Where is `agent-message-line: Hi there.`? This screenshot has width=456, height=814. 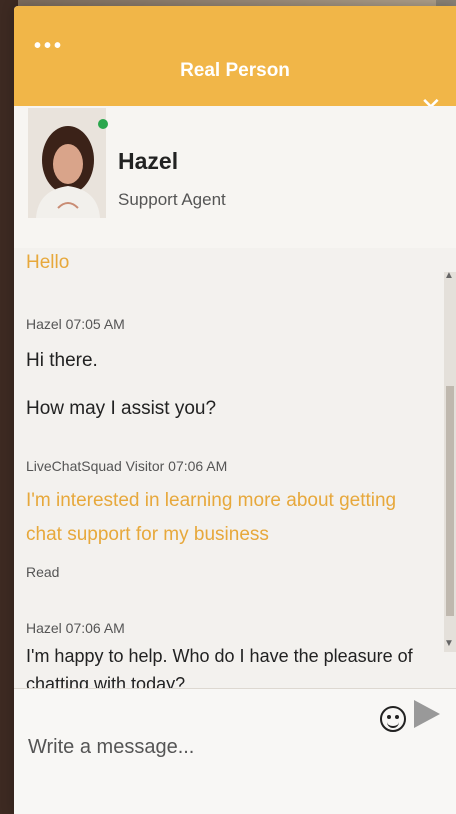
agent-message-line: Hi there. is located at coordinates (62, 360).